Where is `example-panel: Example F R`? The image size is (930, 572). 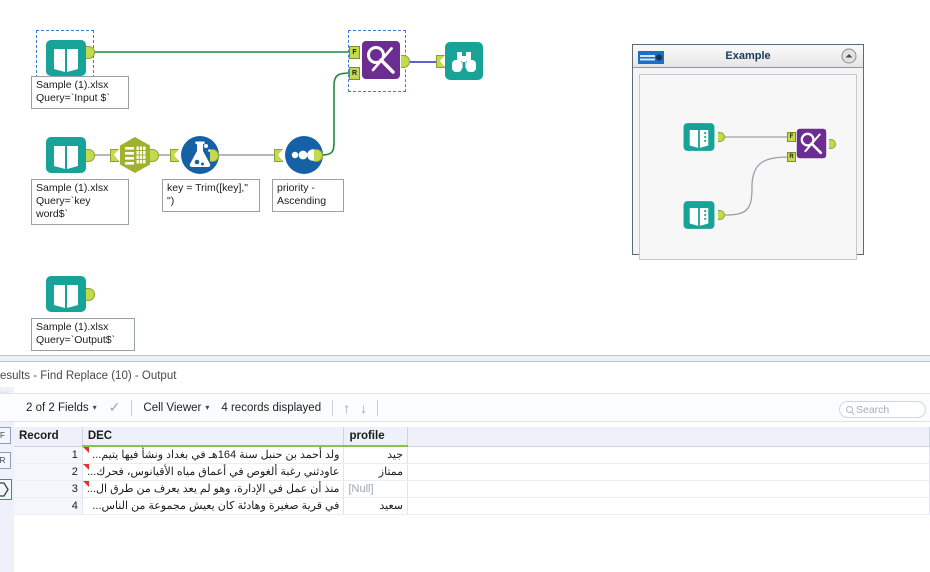
example-panel: Example F R is located at coordinates (748, 152).